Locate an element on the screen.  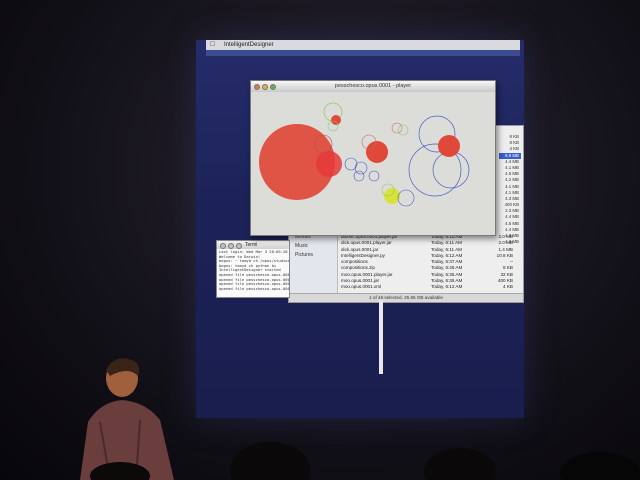
circle-outline-blue-right is located at coordinates (451, 170).